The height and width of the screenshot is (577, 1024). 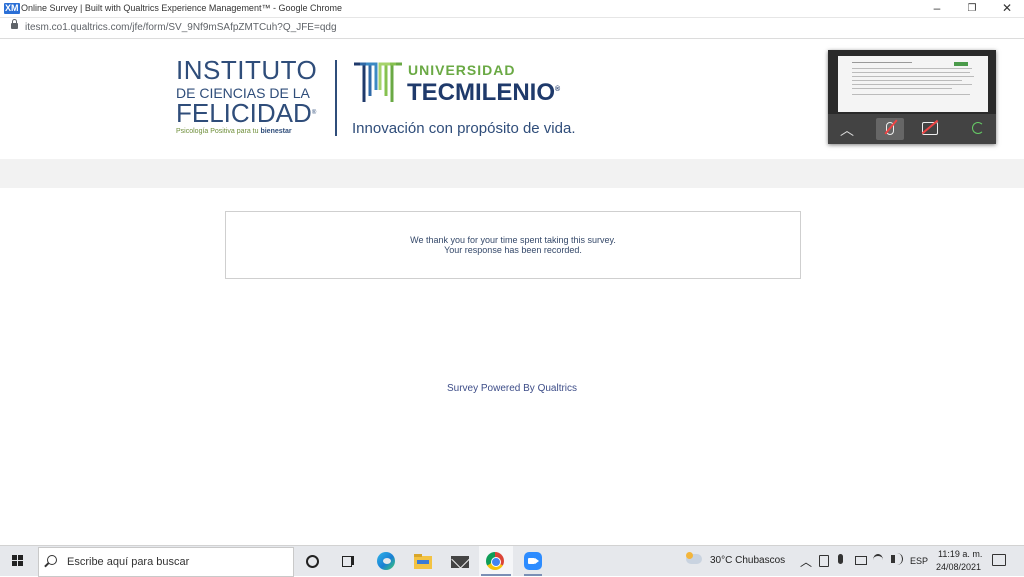 I want to click on instituto-line3: FELICIDAD®, so click(x=246, y=113).